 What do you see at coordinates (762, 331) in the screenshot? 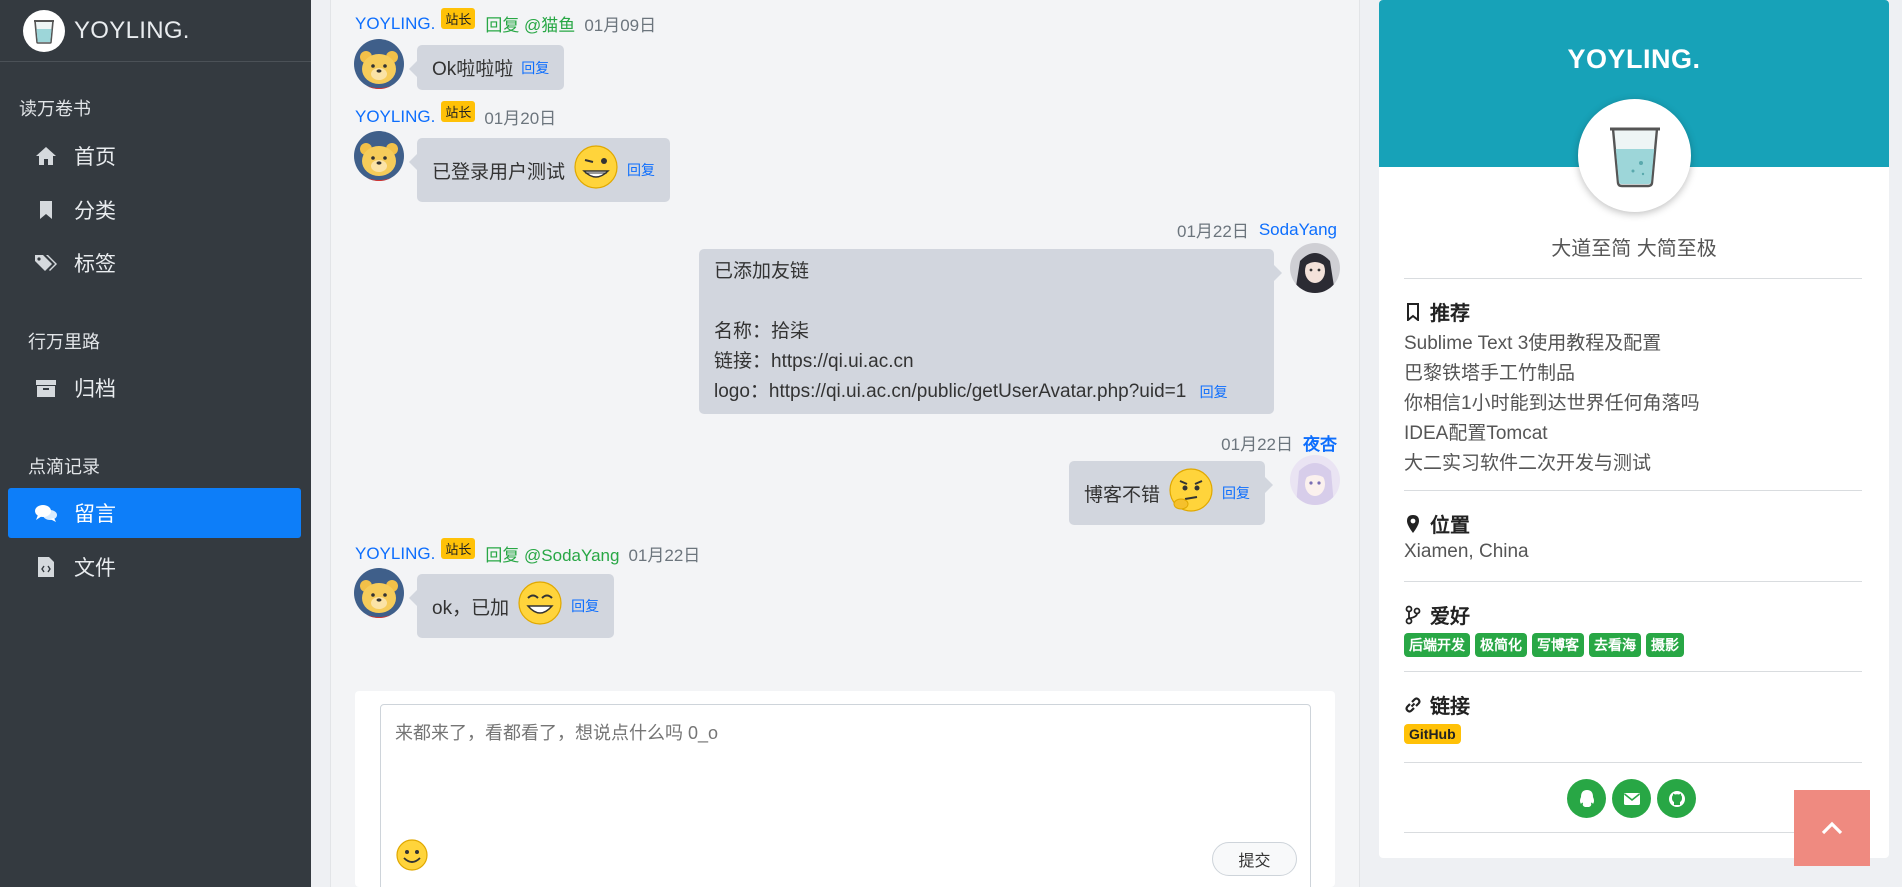
I see `comment-line: 名称：拾柒` at bounding box center [762, 331].